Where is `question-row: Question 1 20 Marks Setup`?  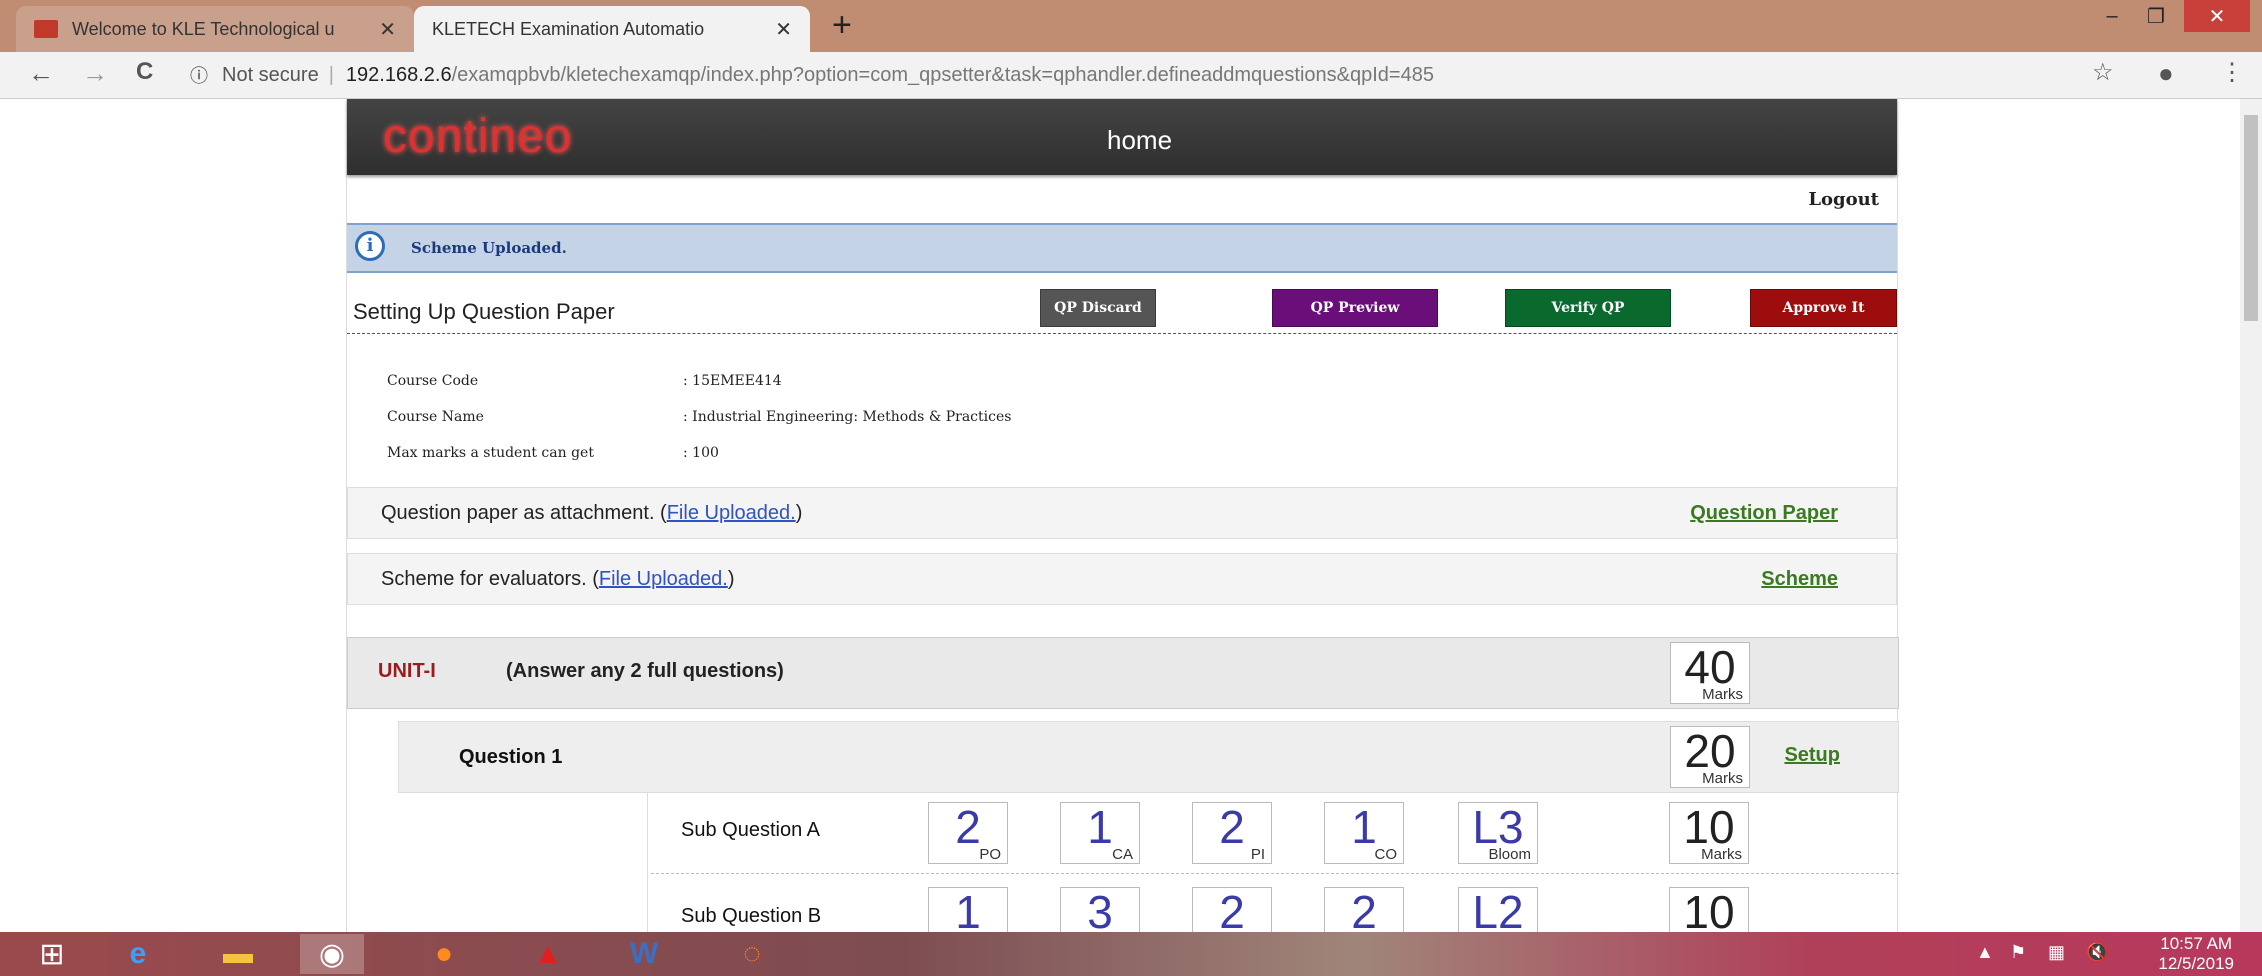
question-row: Question 1 20 Marks Setup is located at coordinates (1148, 757).